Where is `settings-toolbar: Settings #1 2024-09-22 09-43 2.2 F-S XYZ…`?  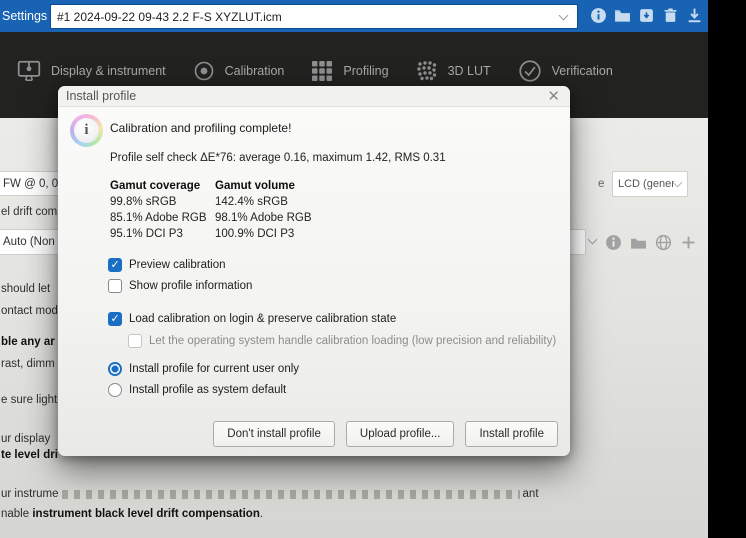
settings-toolbar: Settings #1 2024-09-22 09-43 2.2 F-S XYZ… is located at coordinates (354, 16).